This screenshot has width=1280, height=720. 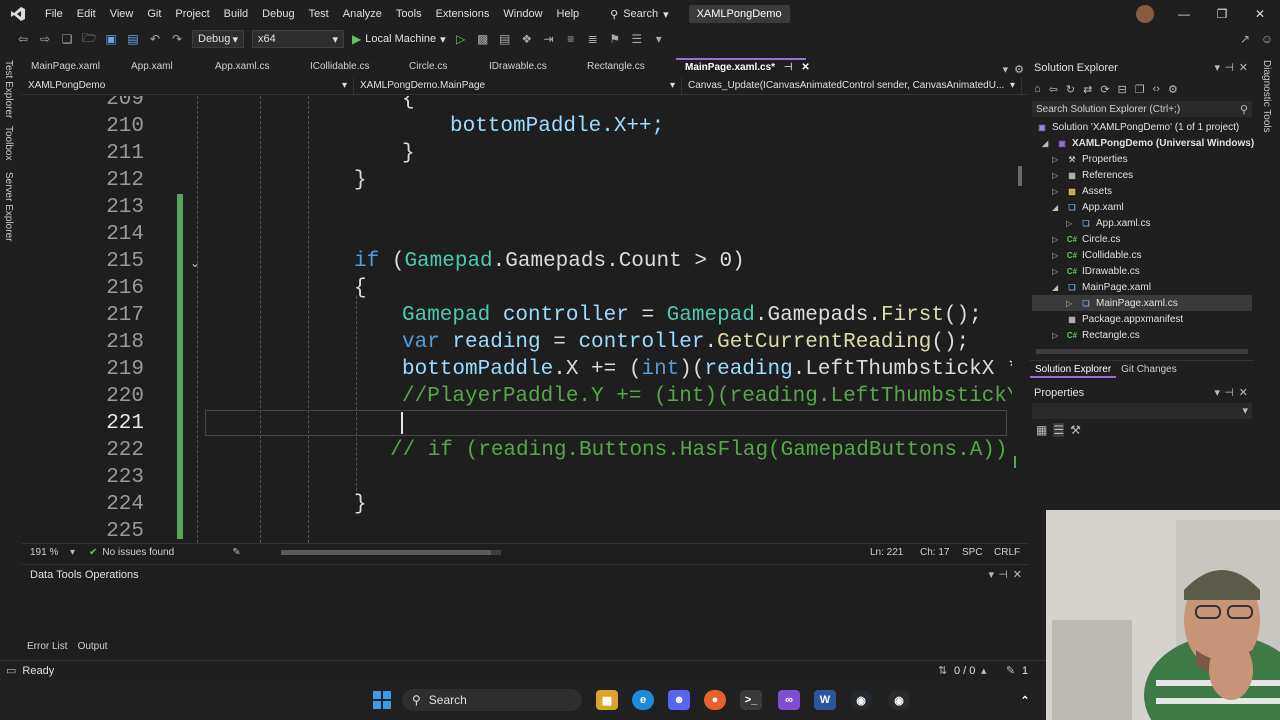 What do you see at coordinates (1245, 39) in the screenshot?
I see `share-icon: ↗` at bounding box center [1245, 39].